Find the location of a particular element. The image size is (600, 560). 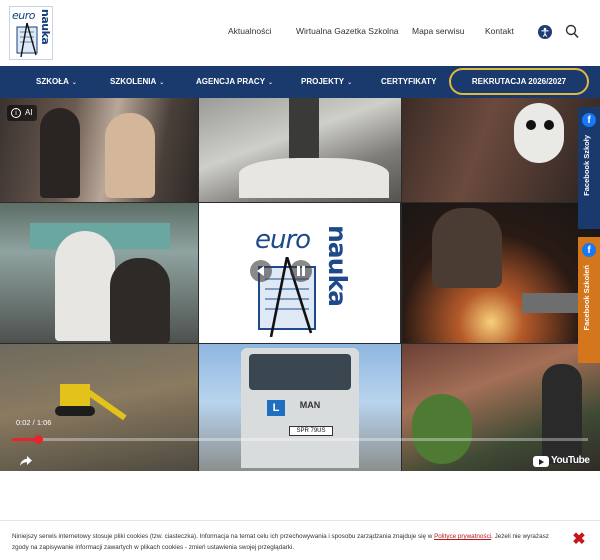

nav-agencja-pracy: AGENCJA PRACY ⌄ is located at coordinates (234, 82).